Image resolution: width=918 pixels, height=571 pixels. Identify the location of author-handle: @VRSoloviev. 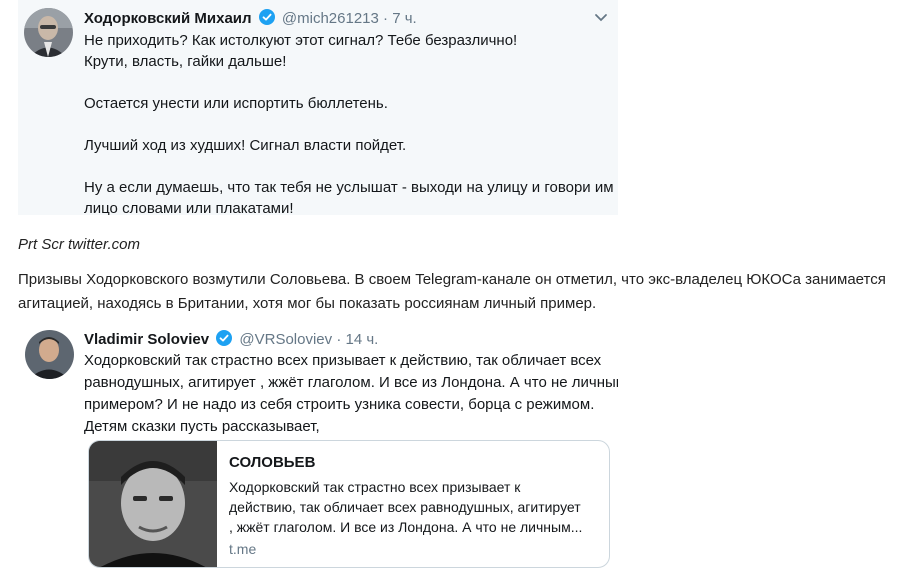
(285, 339).